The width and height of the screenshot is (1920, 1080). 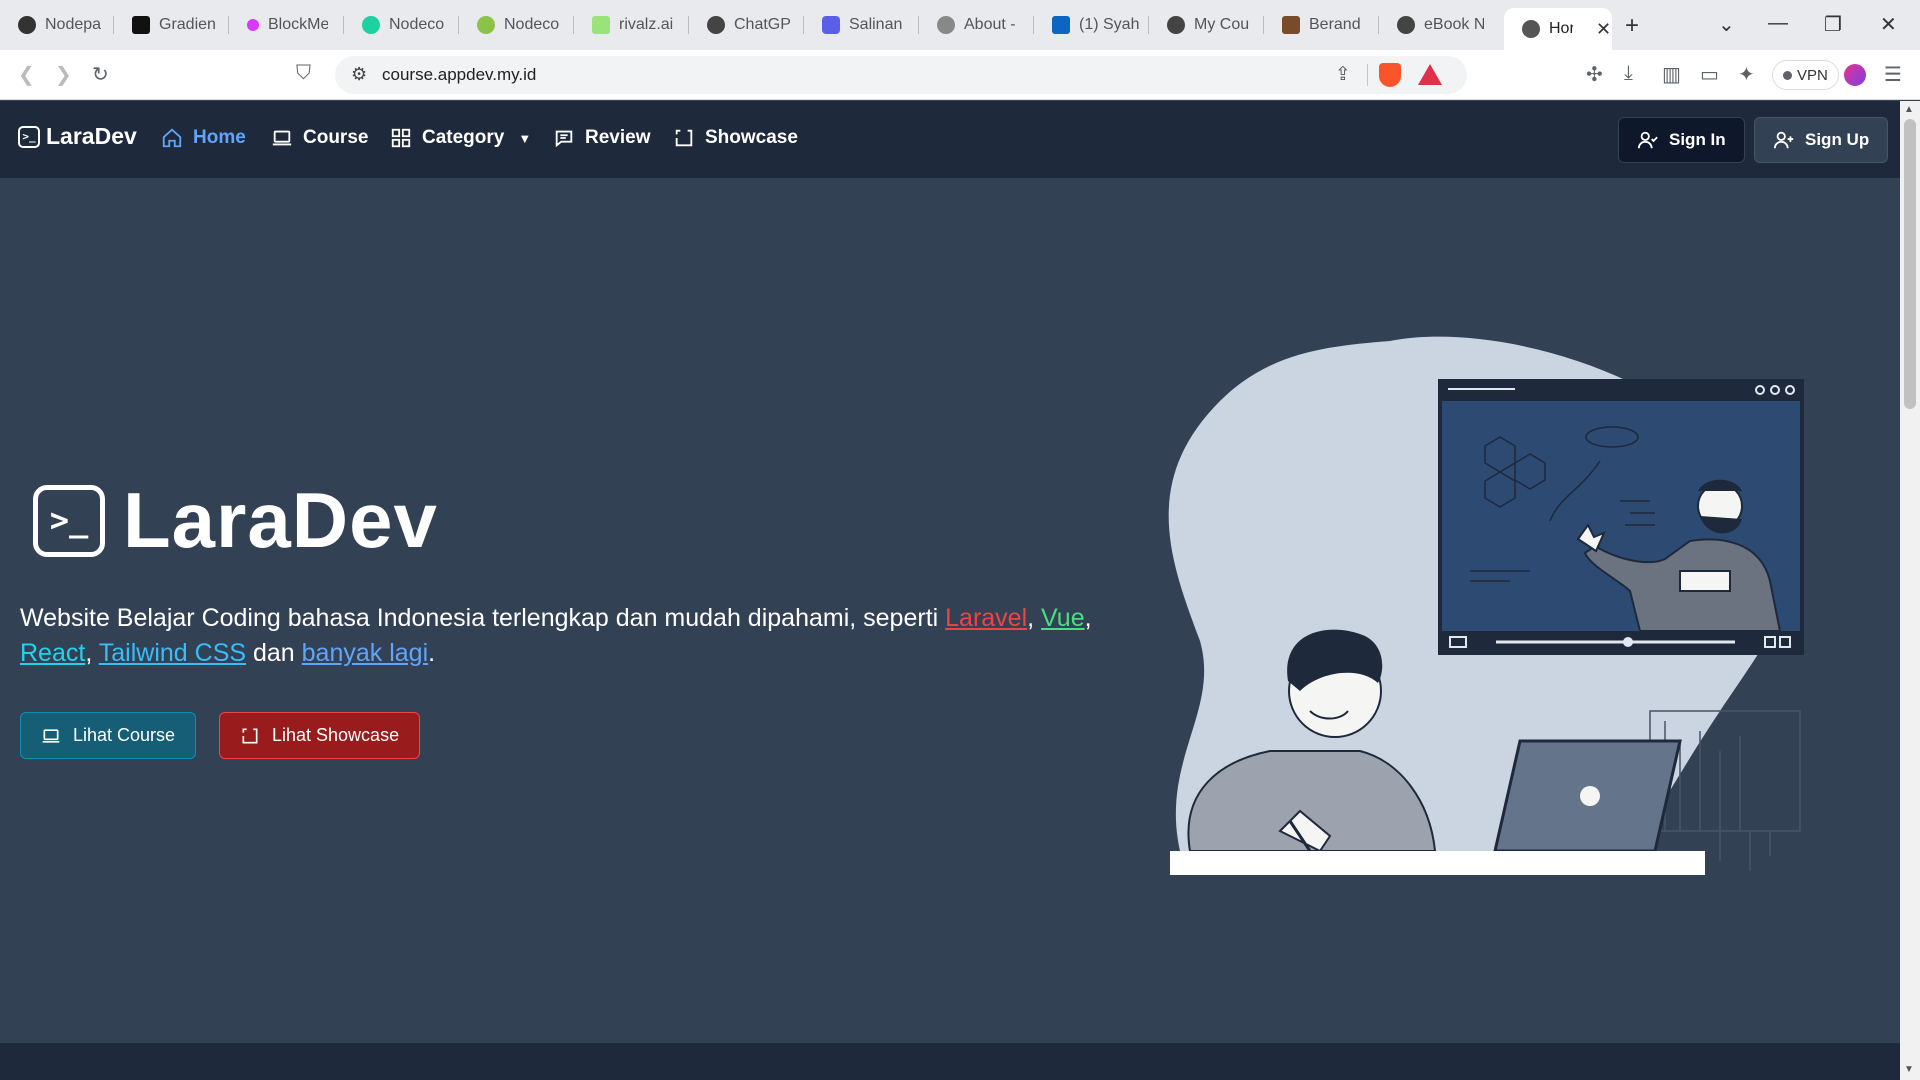 I want to click on tab-title: About -, so click(x=990, y=24).